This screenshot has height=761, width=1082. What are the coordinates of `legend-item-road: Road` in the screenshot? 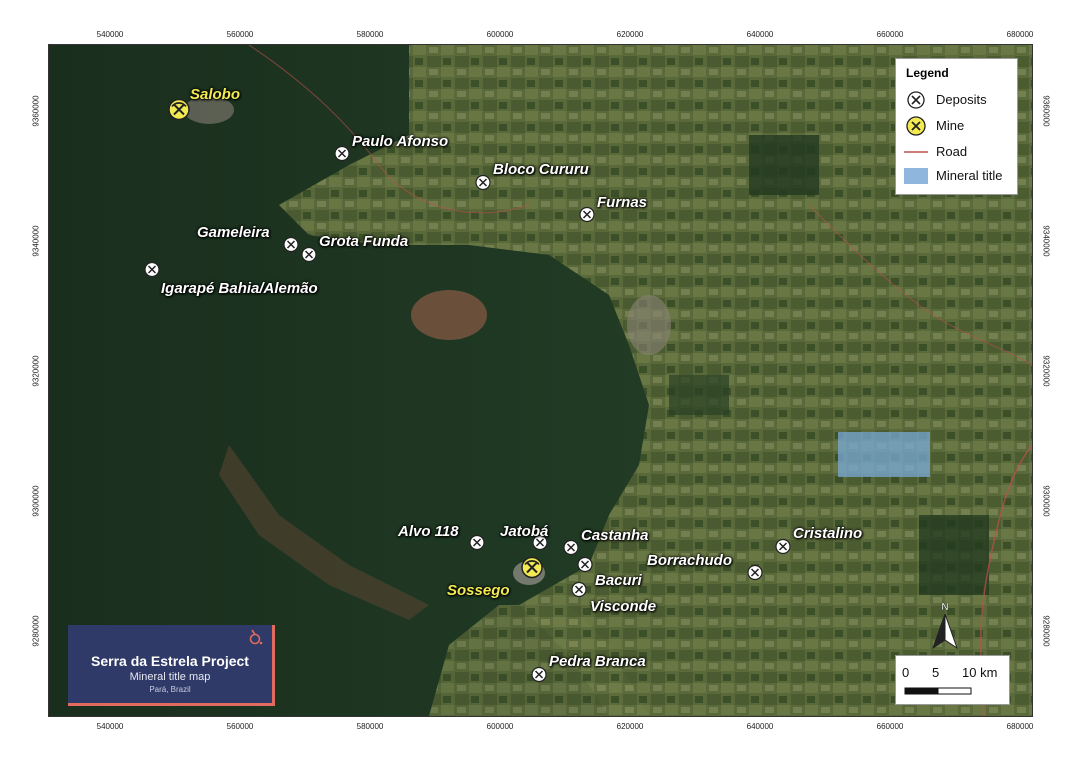 It's located at (959, 152).